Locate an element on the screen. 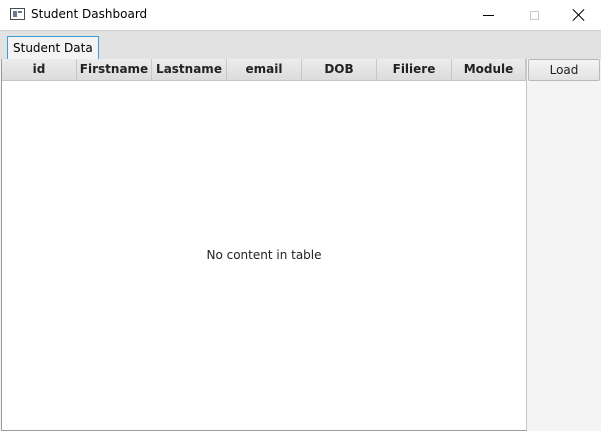 Image resolution: width=601 pixels, height=431 pixels. close-button is located at coordinates (578, 15).